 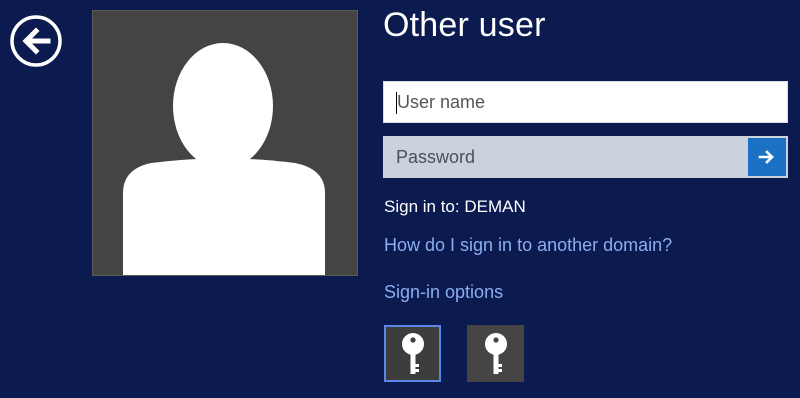 What do you see at coordinates (455, 206) in the screenshot?
I see `sign-in-domain-label: Sign in to: DEMAN` at bounding box center [455, 206].